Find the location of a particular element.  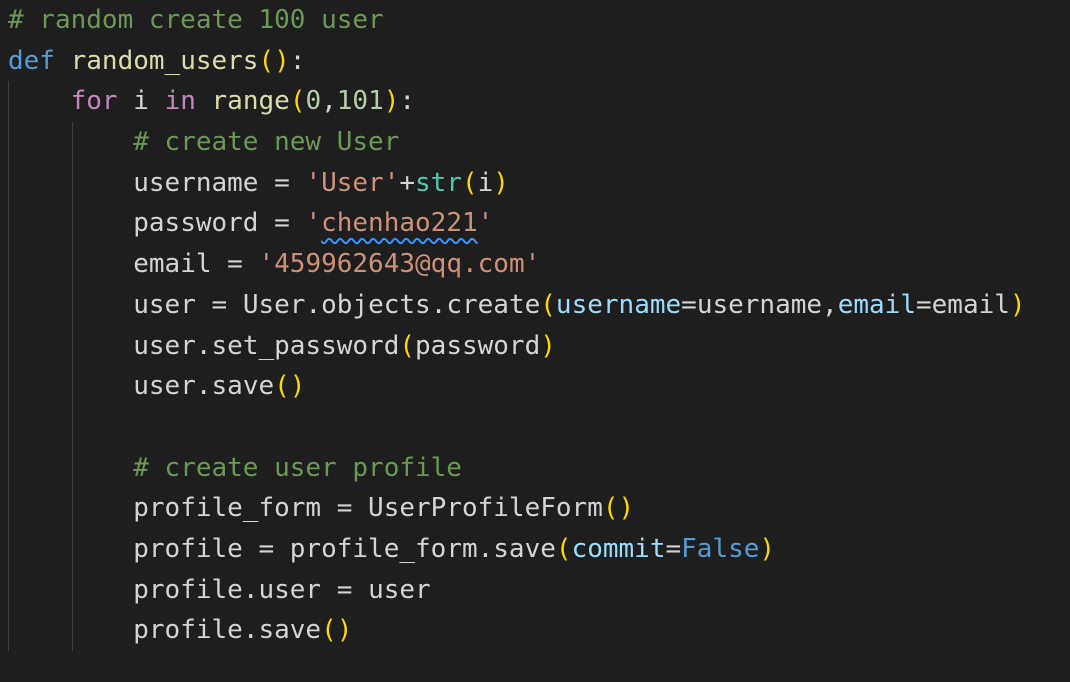

function-name: random_users is located at coordinates (164, 60).